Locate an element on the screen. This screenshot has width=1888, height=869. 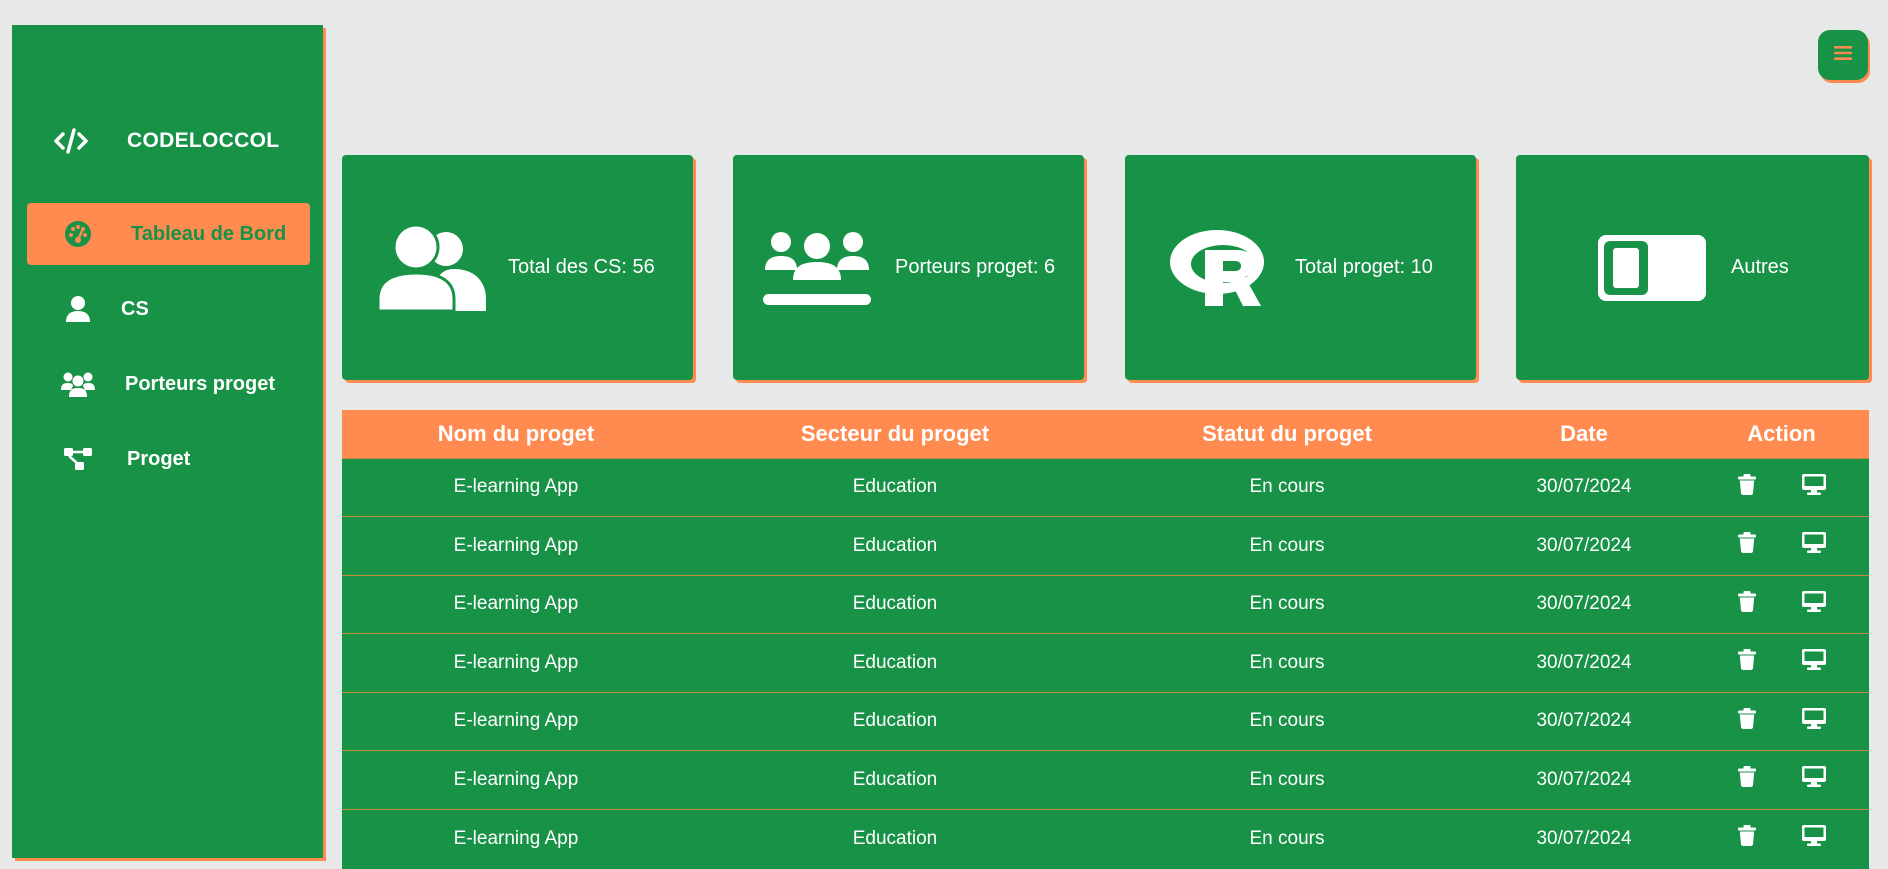
stat-card-label: Total des CS: 56 is located at coordinates (581, 267).